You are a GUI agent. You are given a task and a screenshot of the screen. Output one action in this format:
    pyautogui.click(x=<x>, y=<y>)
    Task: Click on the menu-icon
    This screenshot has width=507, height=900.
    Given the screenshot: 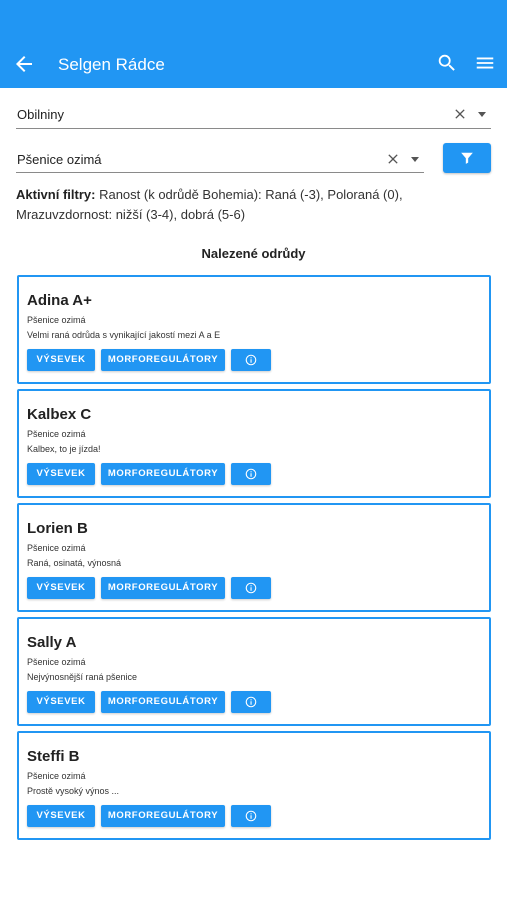 What is the action you would take?
    pyautogui.click(x=485, y=63)
    